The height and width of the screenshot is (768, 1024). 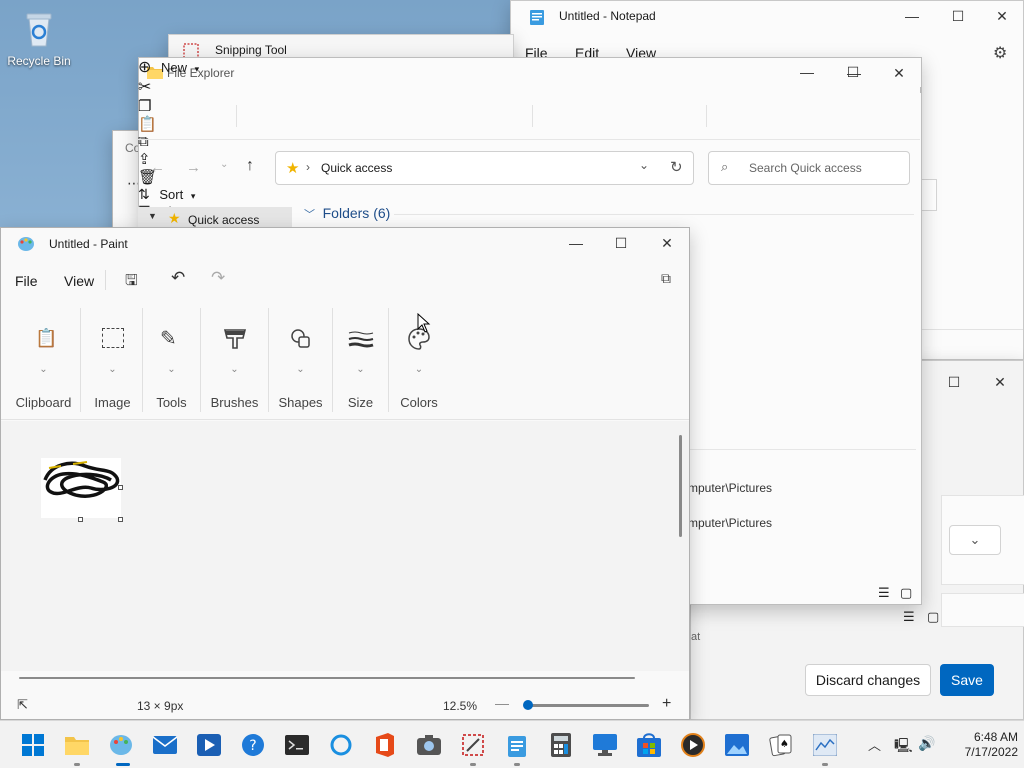 I want to click on taskbar-office, so click(x=385, y=745).